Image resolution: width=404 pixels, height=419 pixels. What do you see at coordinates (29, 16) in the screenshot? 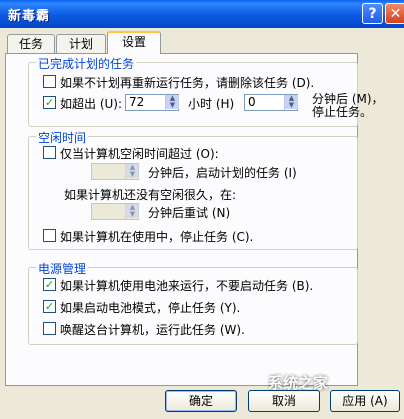
I see `window-title: 新毒霸` at bounding box center [29, 16].